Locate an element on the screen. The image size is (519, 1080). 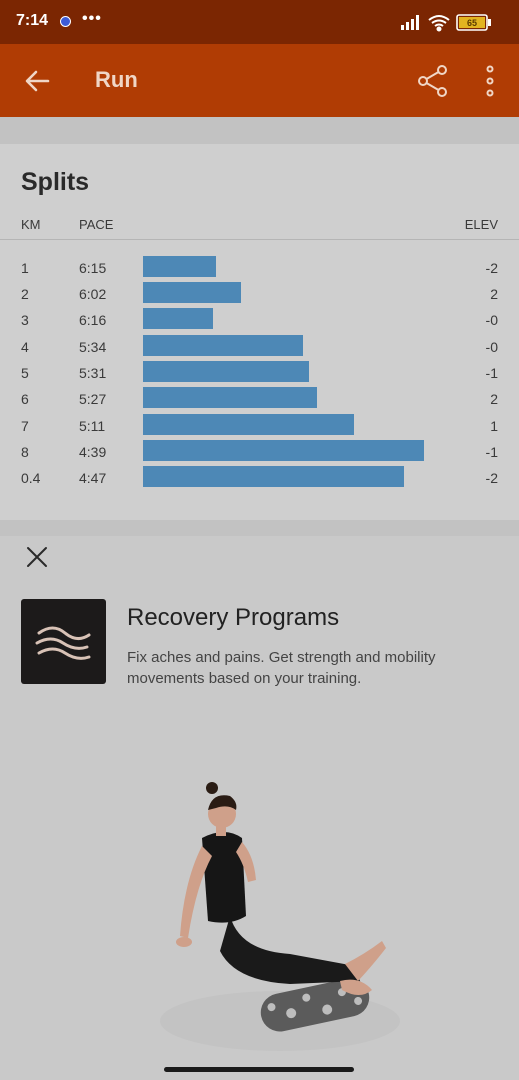
split-row: 0.4 4:47 -2 is located at coordinates (259, 479).